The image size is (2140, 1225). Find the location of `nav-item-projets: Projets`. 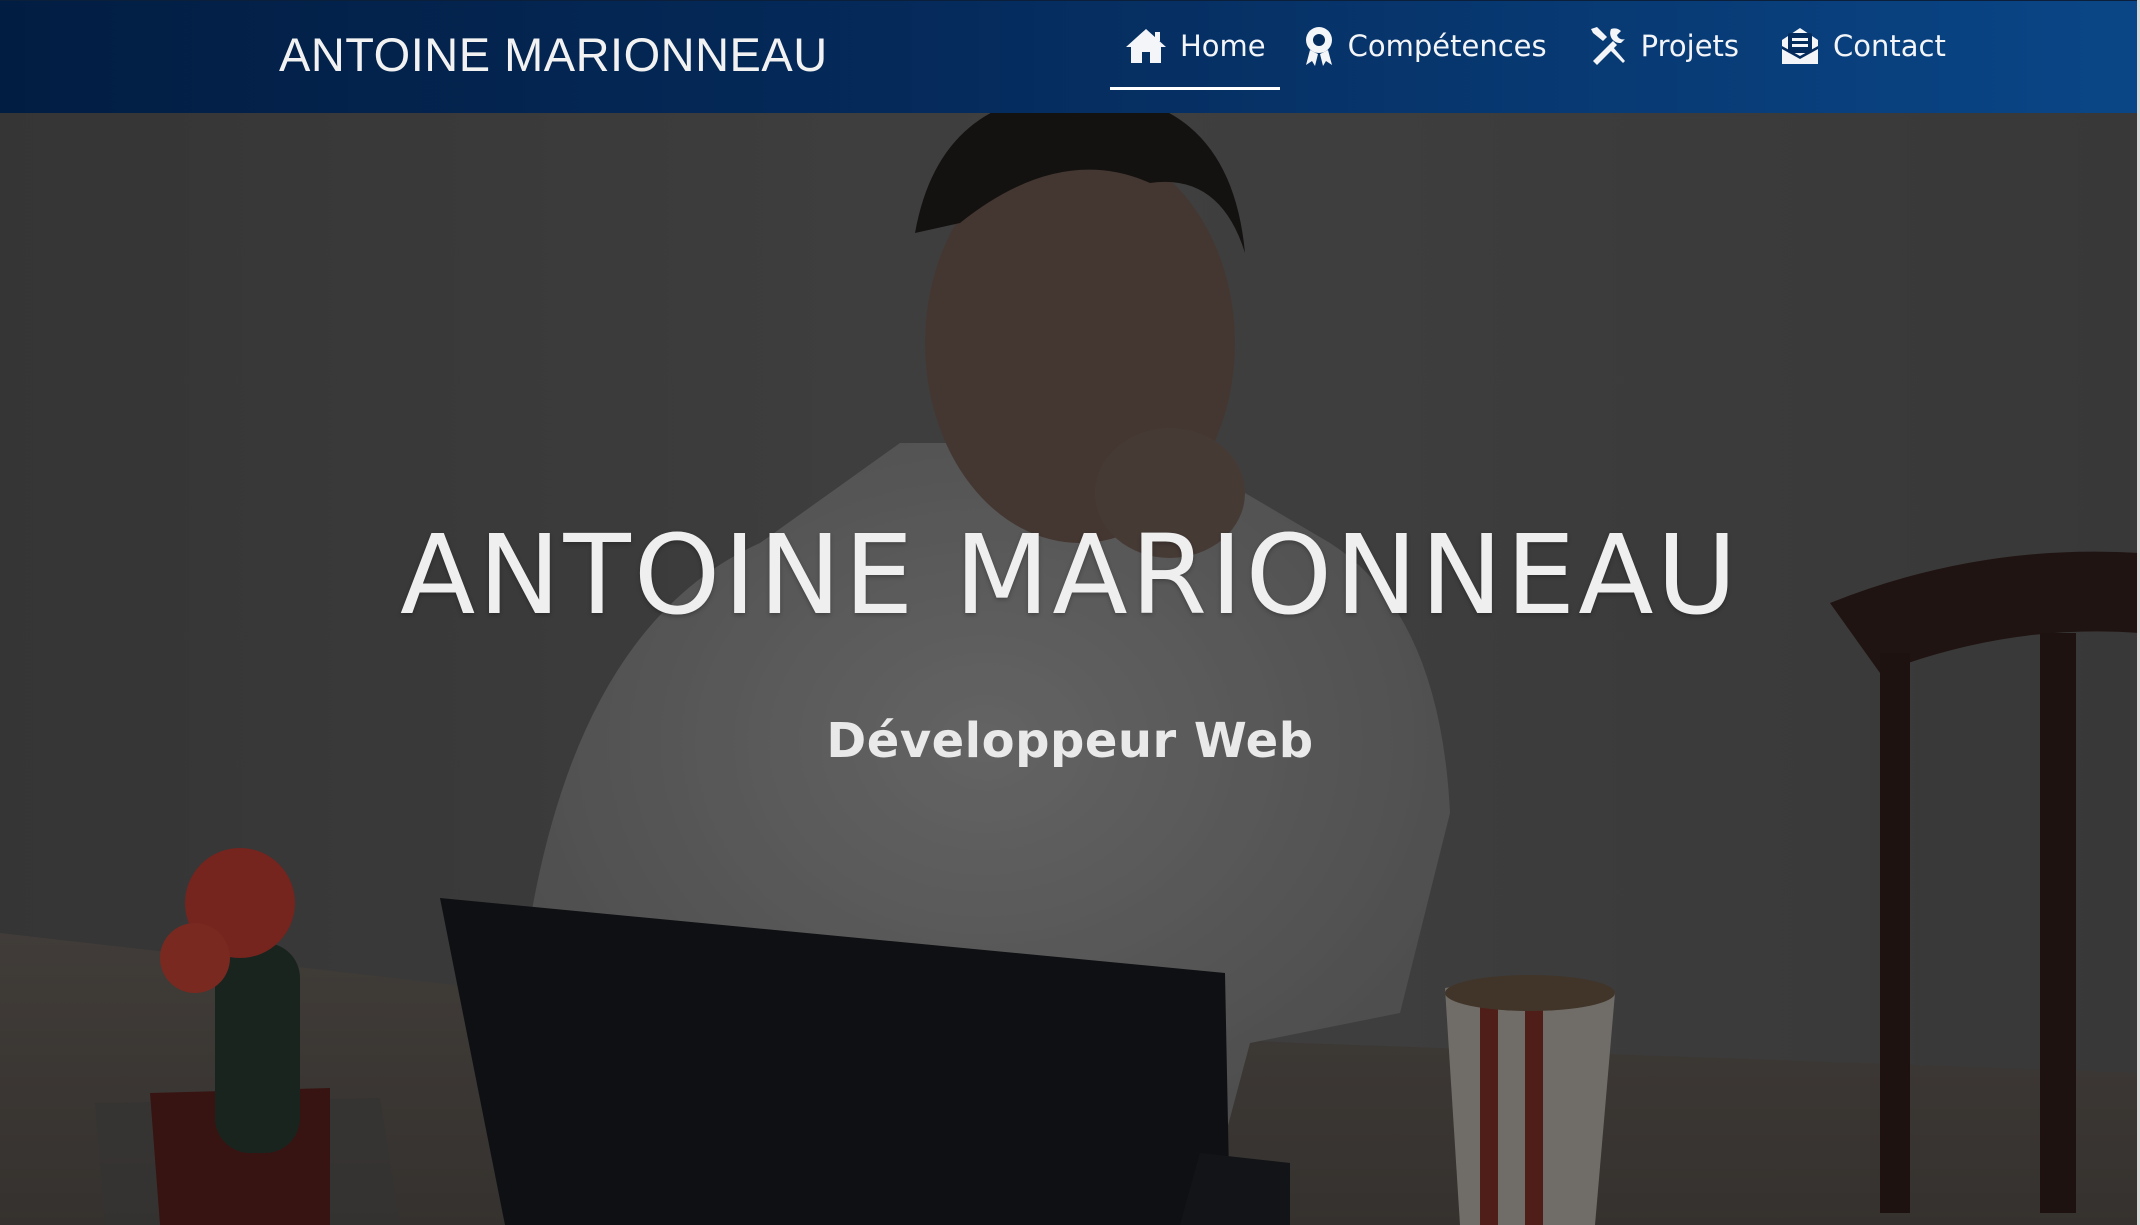

nav-item-projets: Projets is located at coordinates (1663, 46).